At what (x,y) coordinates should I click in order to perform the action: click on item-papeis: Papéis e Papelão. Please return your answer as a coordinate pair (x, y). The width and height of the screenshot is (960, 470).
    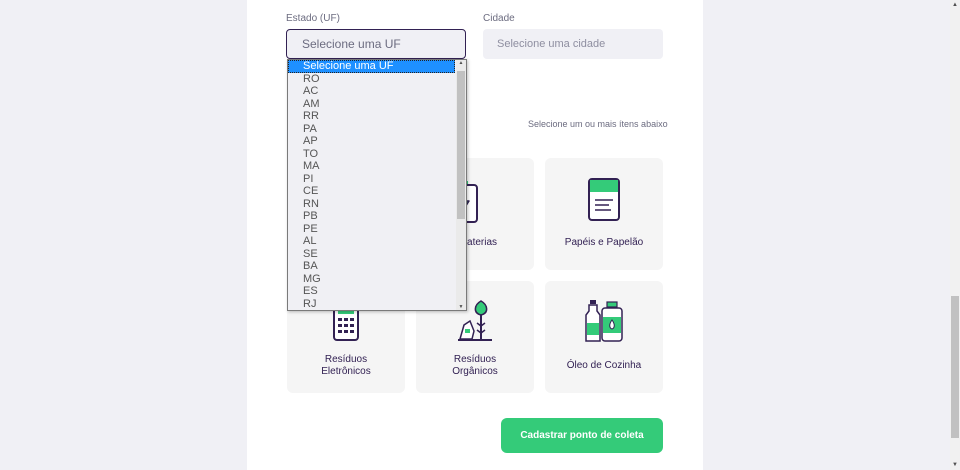
    Looking at the image, I should click on (604, 214).